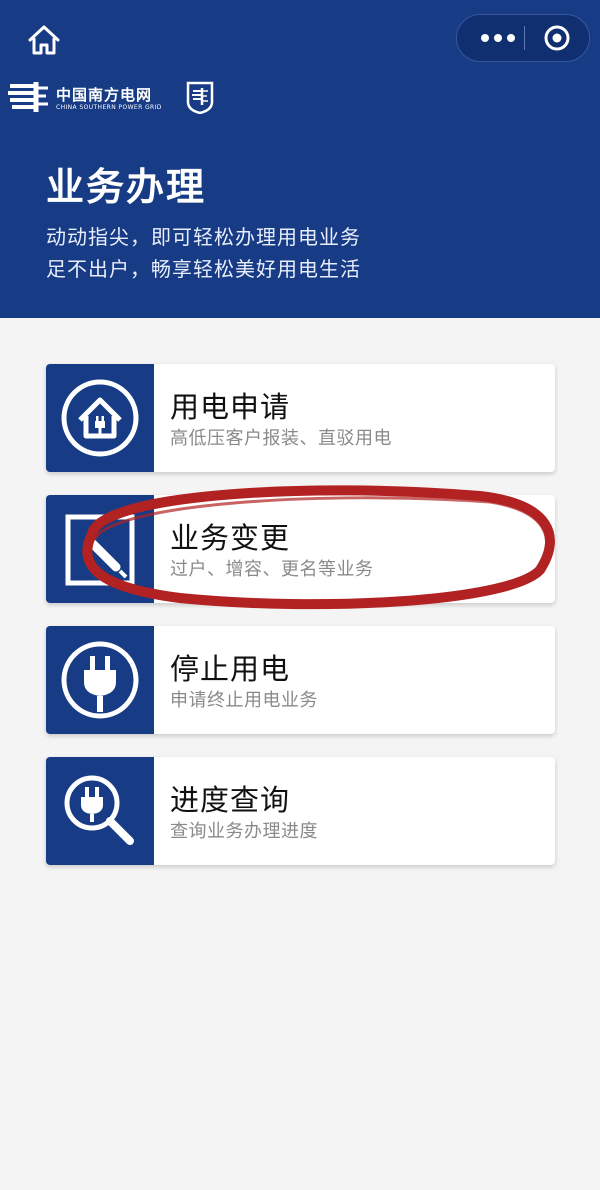  Describe the element at coordinates (203, 237) in the screenshot. I see `subtitle-line-1: 动动指尖，即可轻松办理用电业务` at that location.